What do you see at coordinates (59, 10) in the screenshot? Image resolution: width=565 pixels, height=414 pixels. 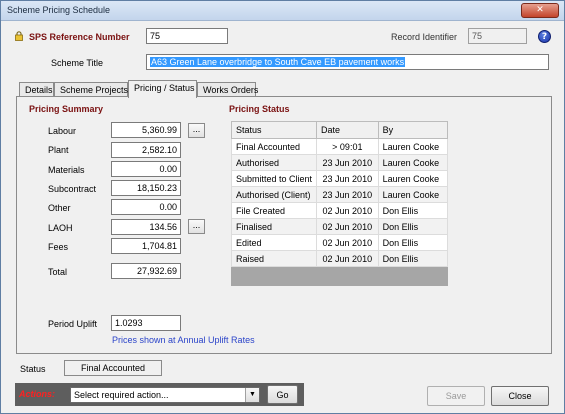 I see `window-title: Scheme Pricing Schedule` at bounding box center [59, 10].